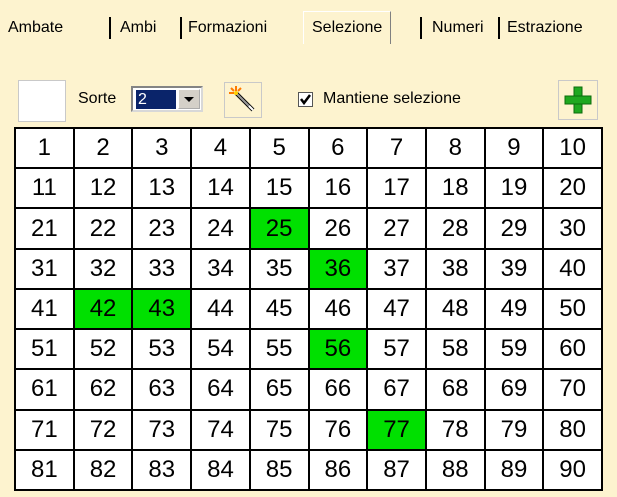  I want to click on number-cell: 70, so click(572, 389).